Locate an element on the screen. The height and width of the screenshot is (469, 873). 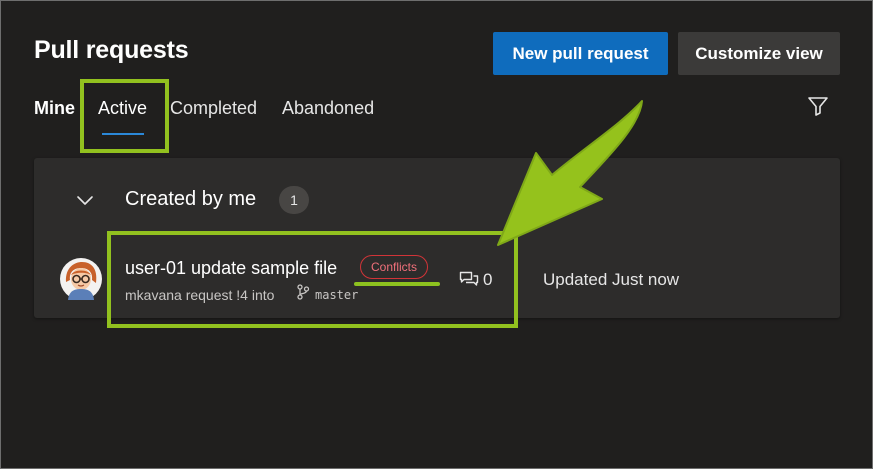
annotation-arrow-icon is located at coordinates (570, 173).